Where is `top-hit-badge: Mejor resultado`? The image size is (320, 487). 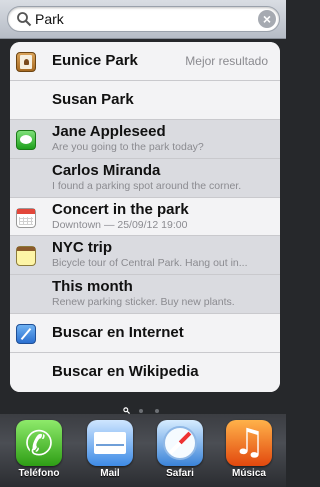
top-hit-badge: Mejor resultado is located at coordinates (226, 61).